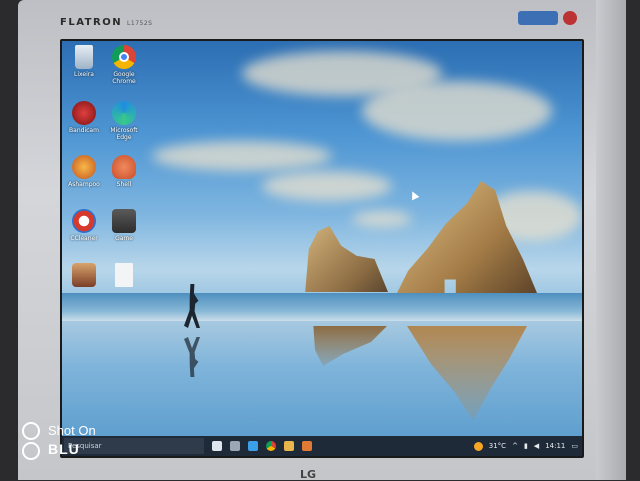  I want to click on ccleaner-icon, so click(84, 221).